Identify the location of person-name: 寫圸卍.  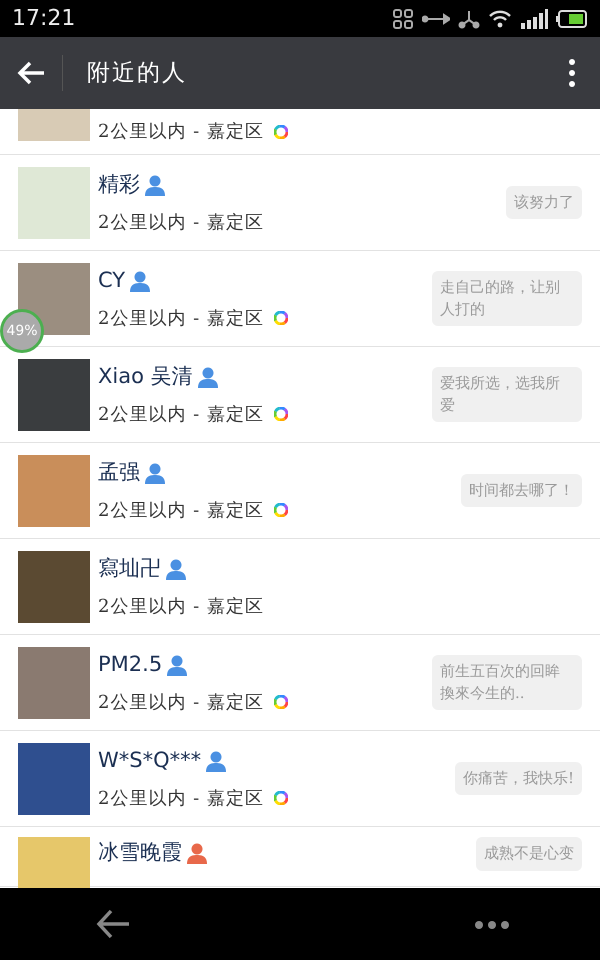
(129, 568).